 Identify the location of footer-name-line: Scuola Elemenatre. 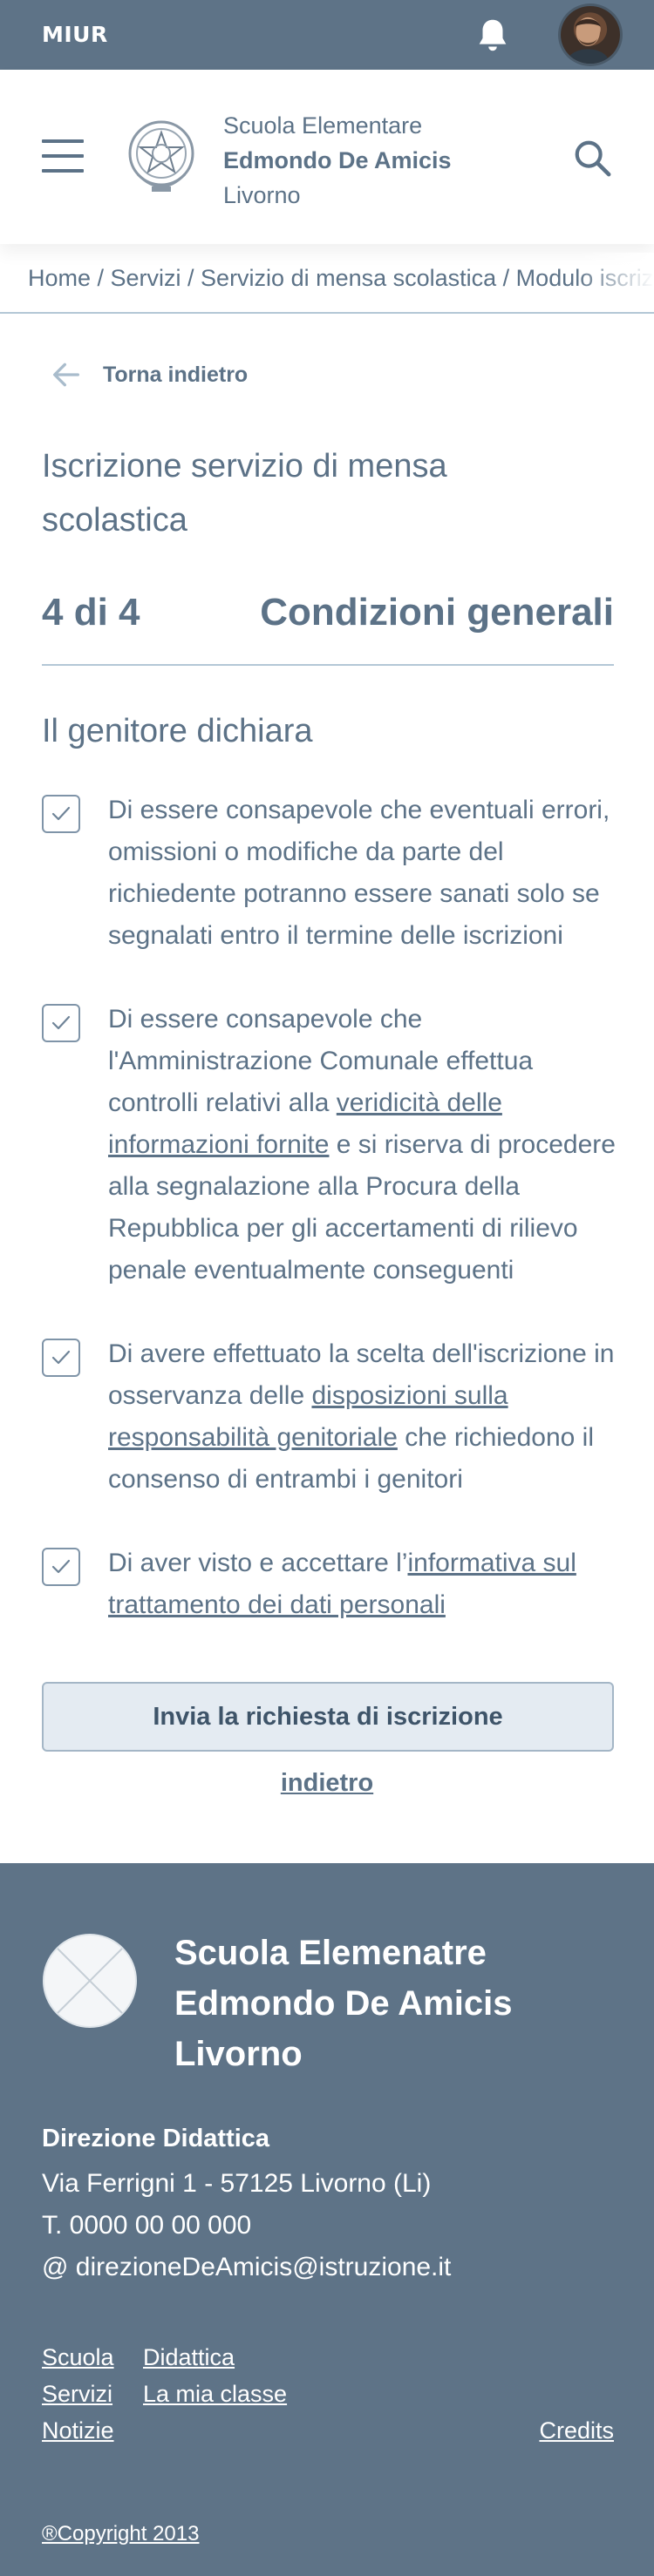
(330, 1953).